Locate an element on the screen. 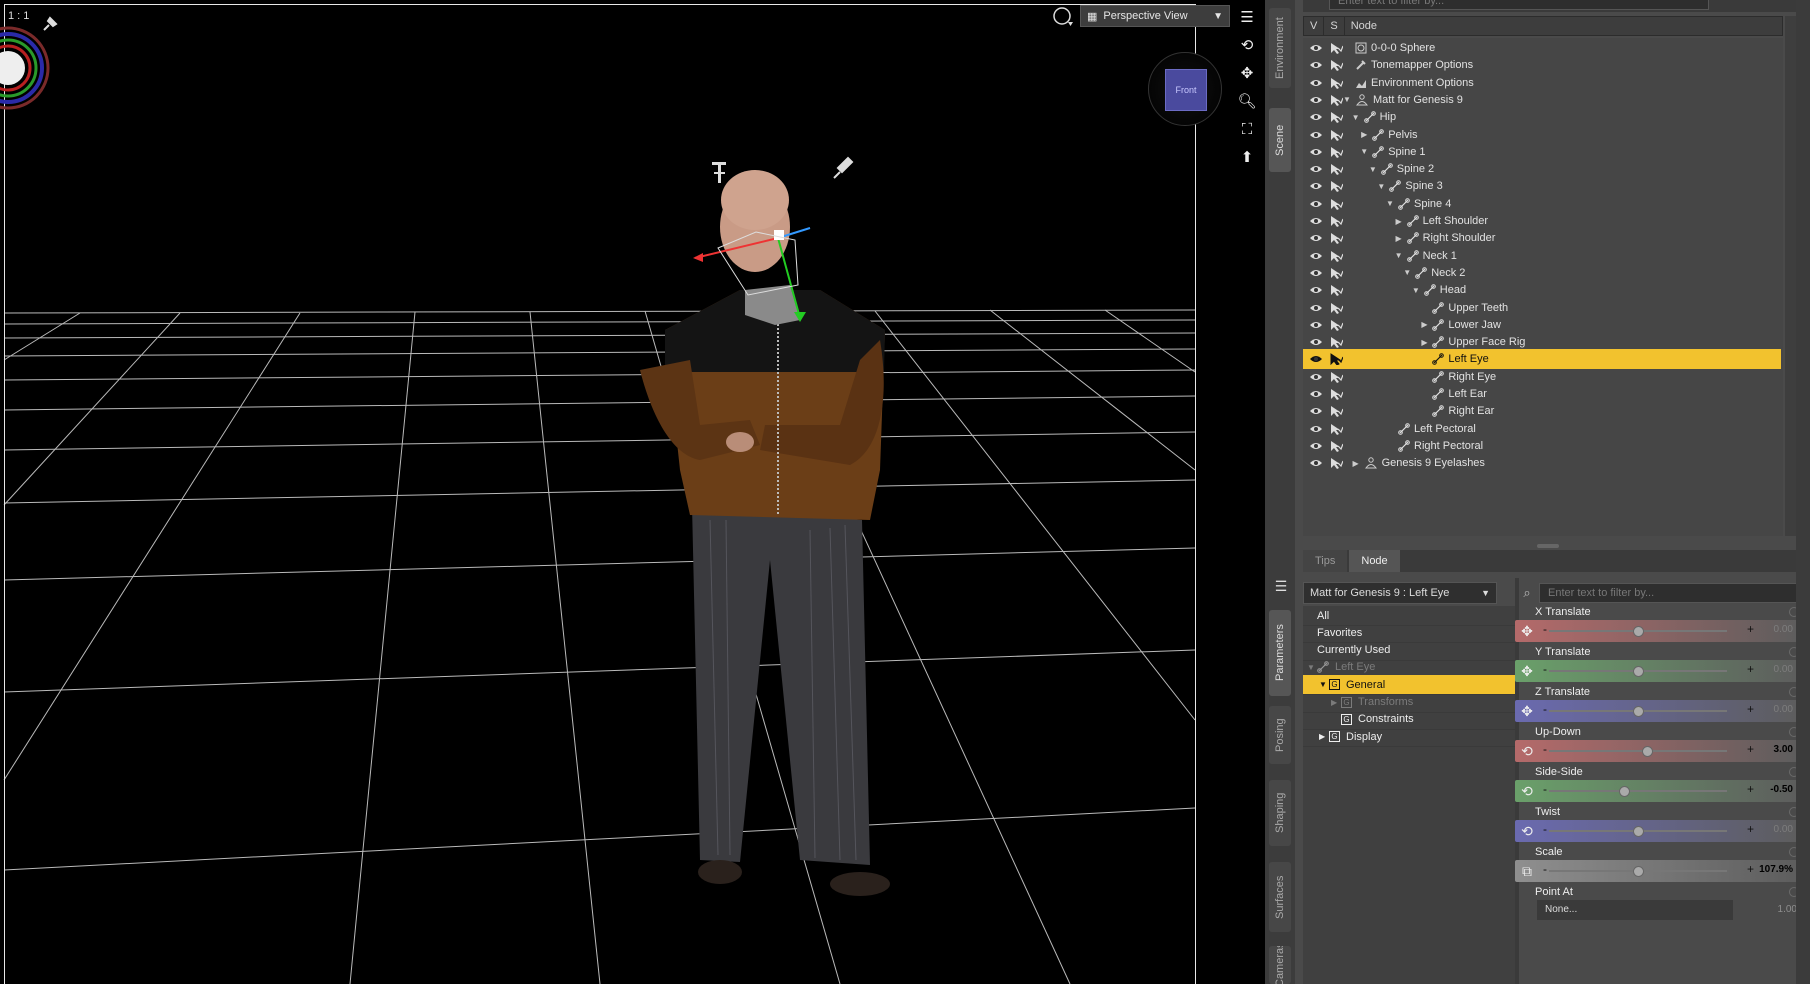 The image size is (1810, 984). zoom-icon: 🔍︎ is located at coordinates (1247, 101).